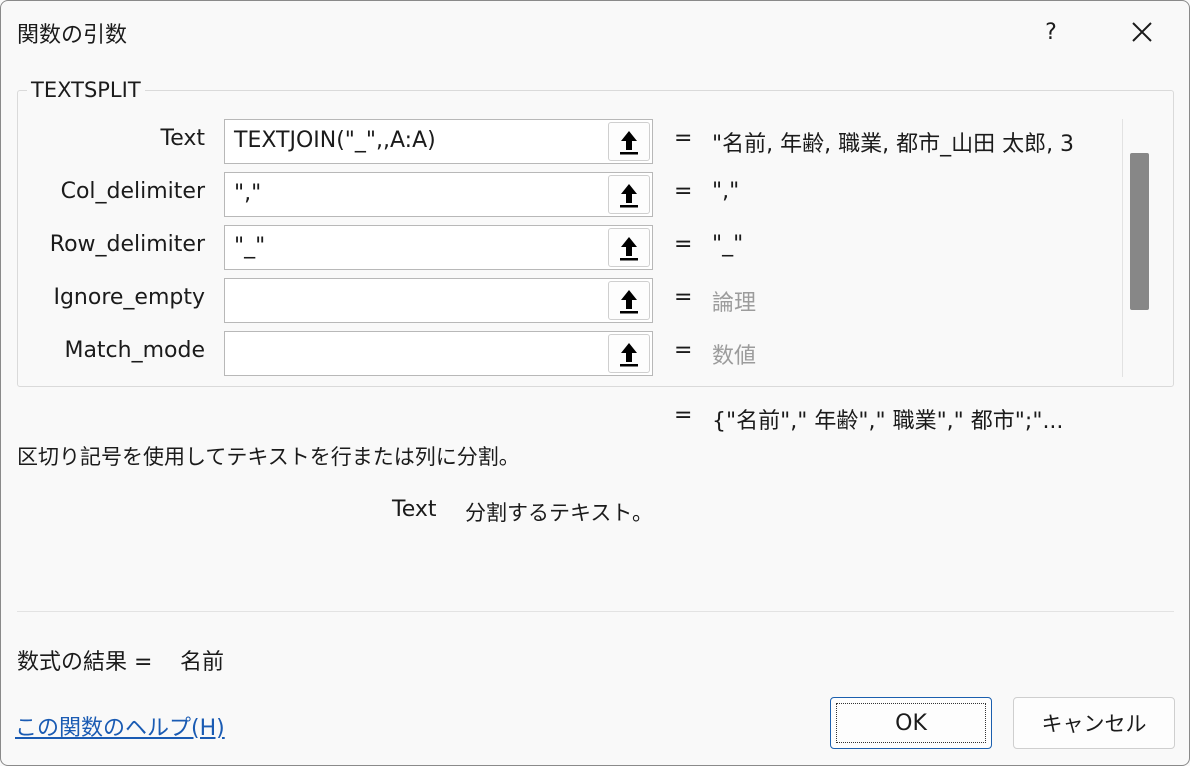 This screenshot has width=1190, height=766. I want to click on formula-result-label: 数式の結果 =, so click(85, 662).